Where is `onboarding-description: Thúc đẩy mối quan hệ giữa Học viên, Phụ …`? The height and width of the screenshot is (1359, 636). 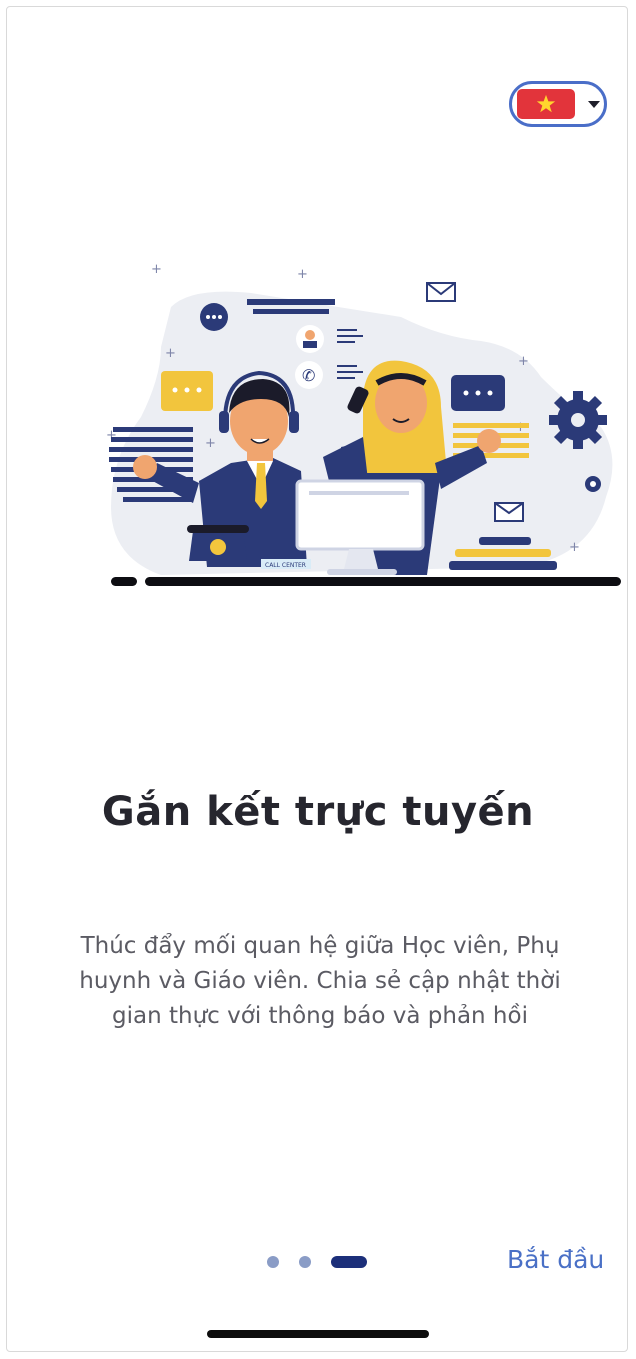 onboarding-description: Thúc đẩy mối quan hệ giữa Học viên, Phụ … is located at coordinates (320, 981).